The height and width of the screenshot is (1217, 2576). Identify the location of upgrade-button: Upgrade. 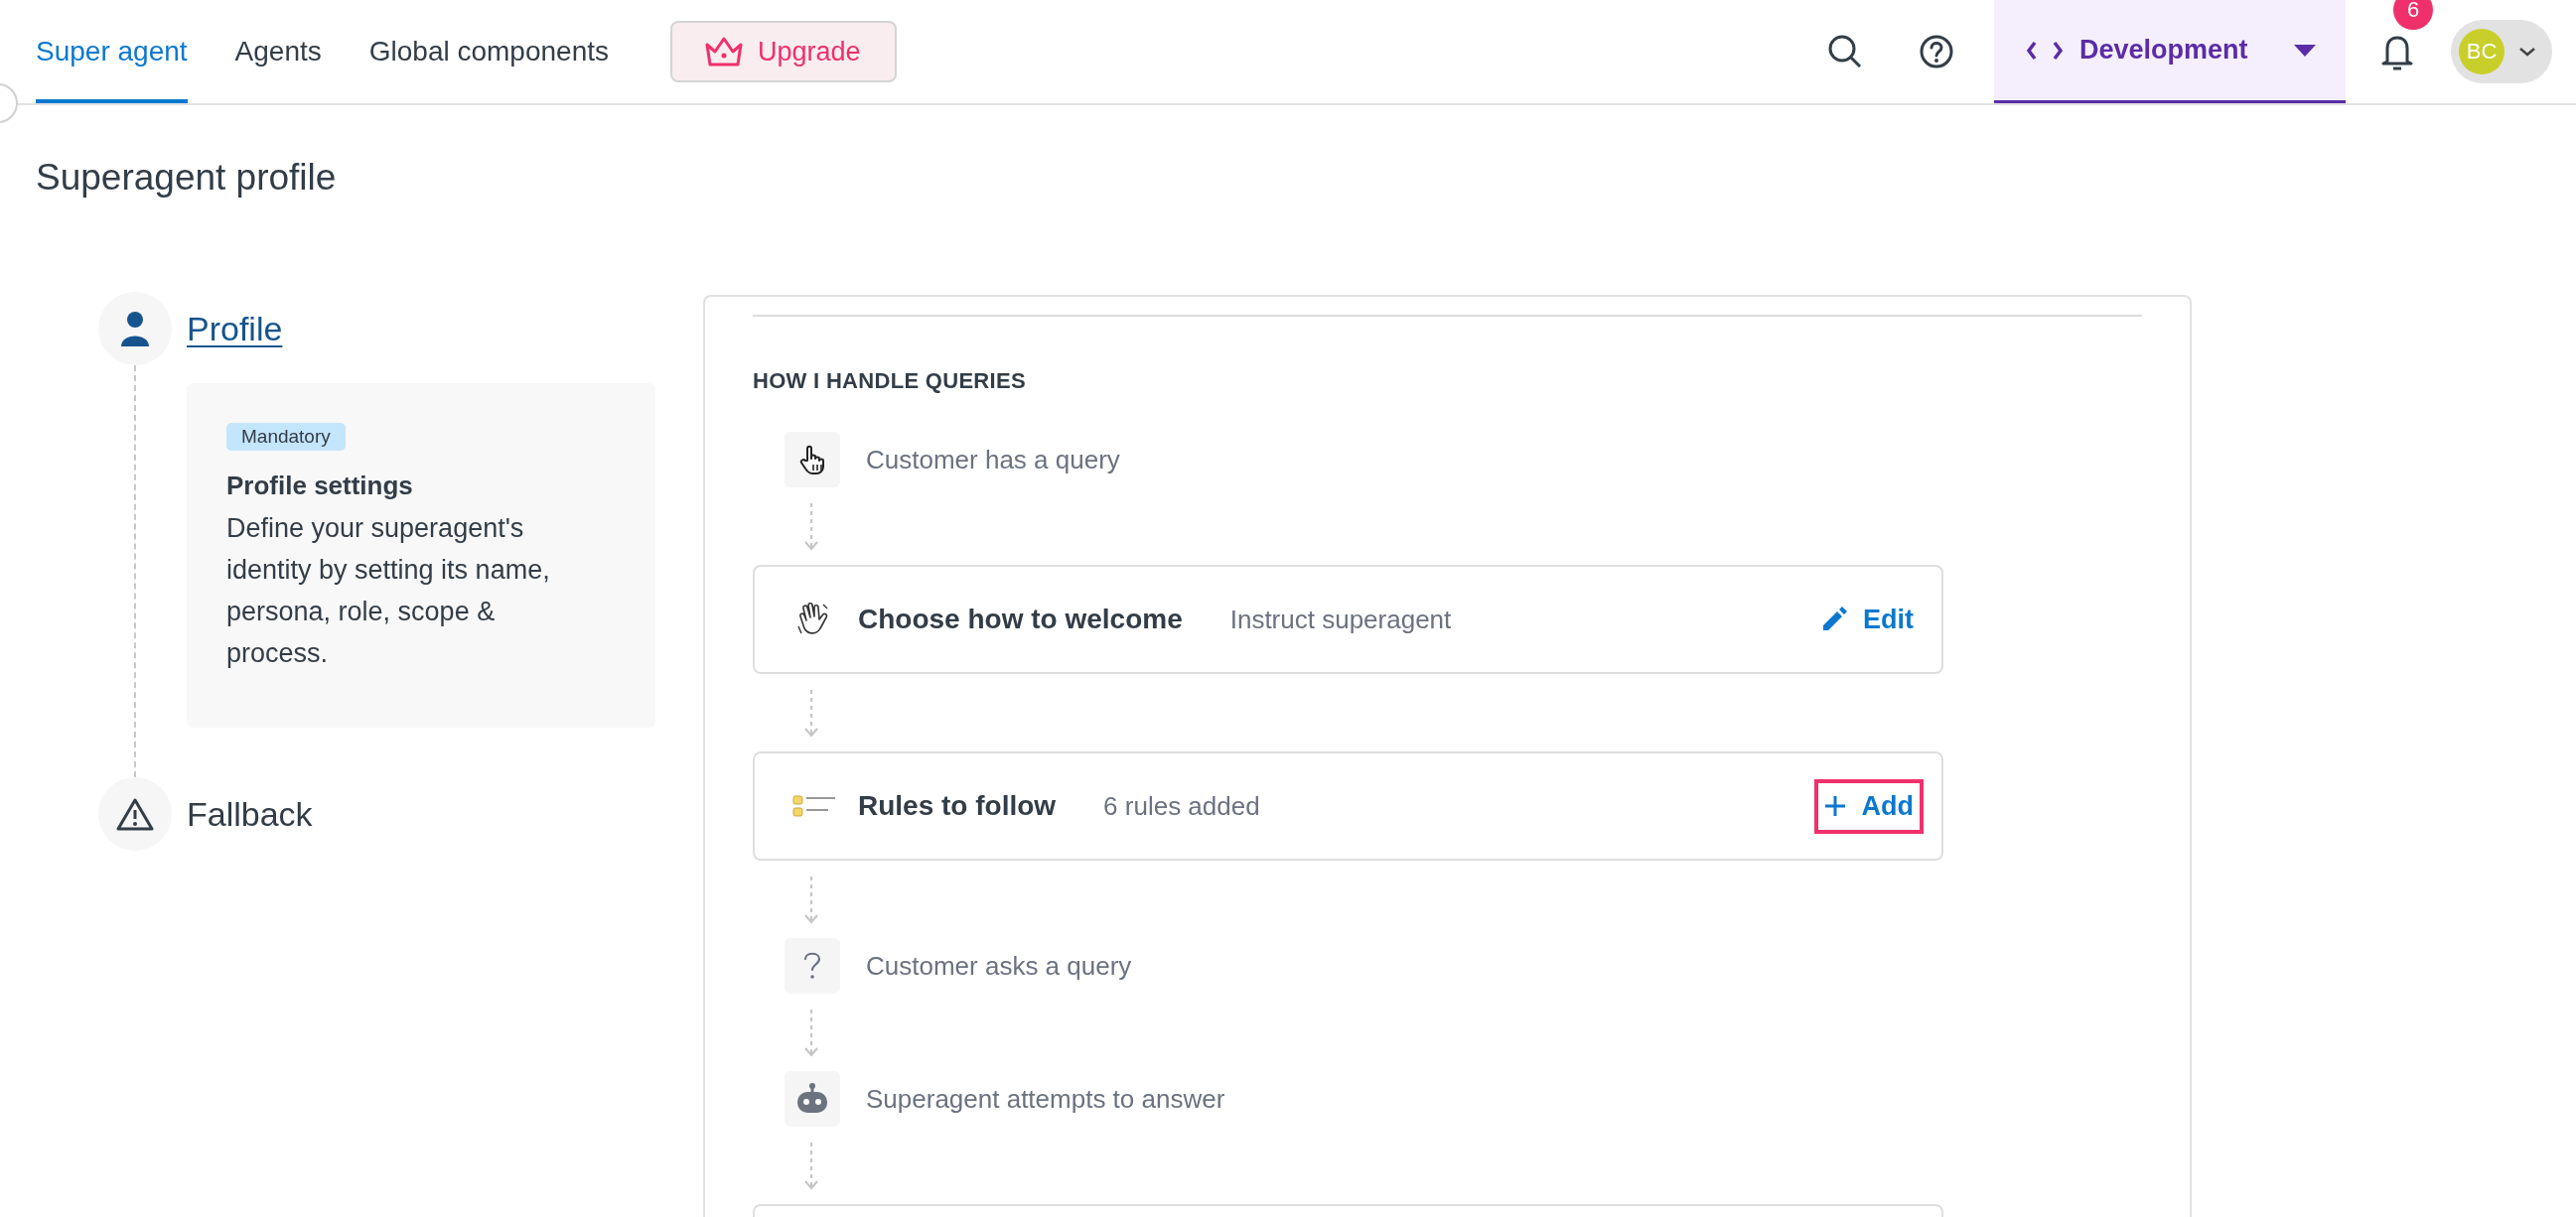
(784, 51).